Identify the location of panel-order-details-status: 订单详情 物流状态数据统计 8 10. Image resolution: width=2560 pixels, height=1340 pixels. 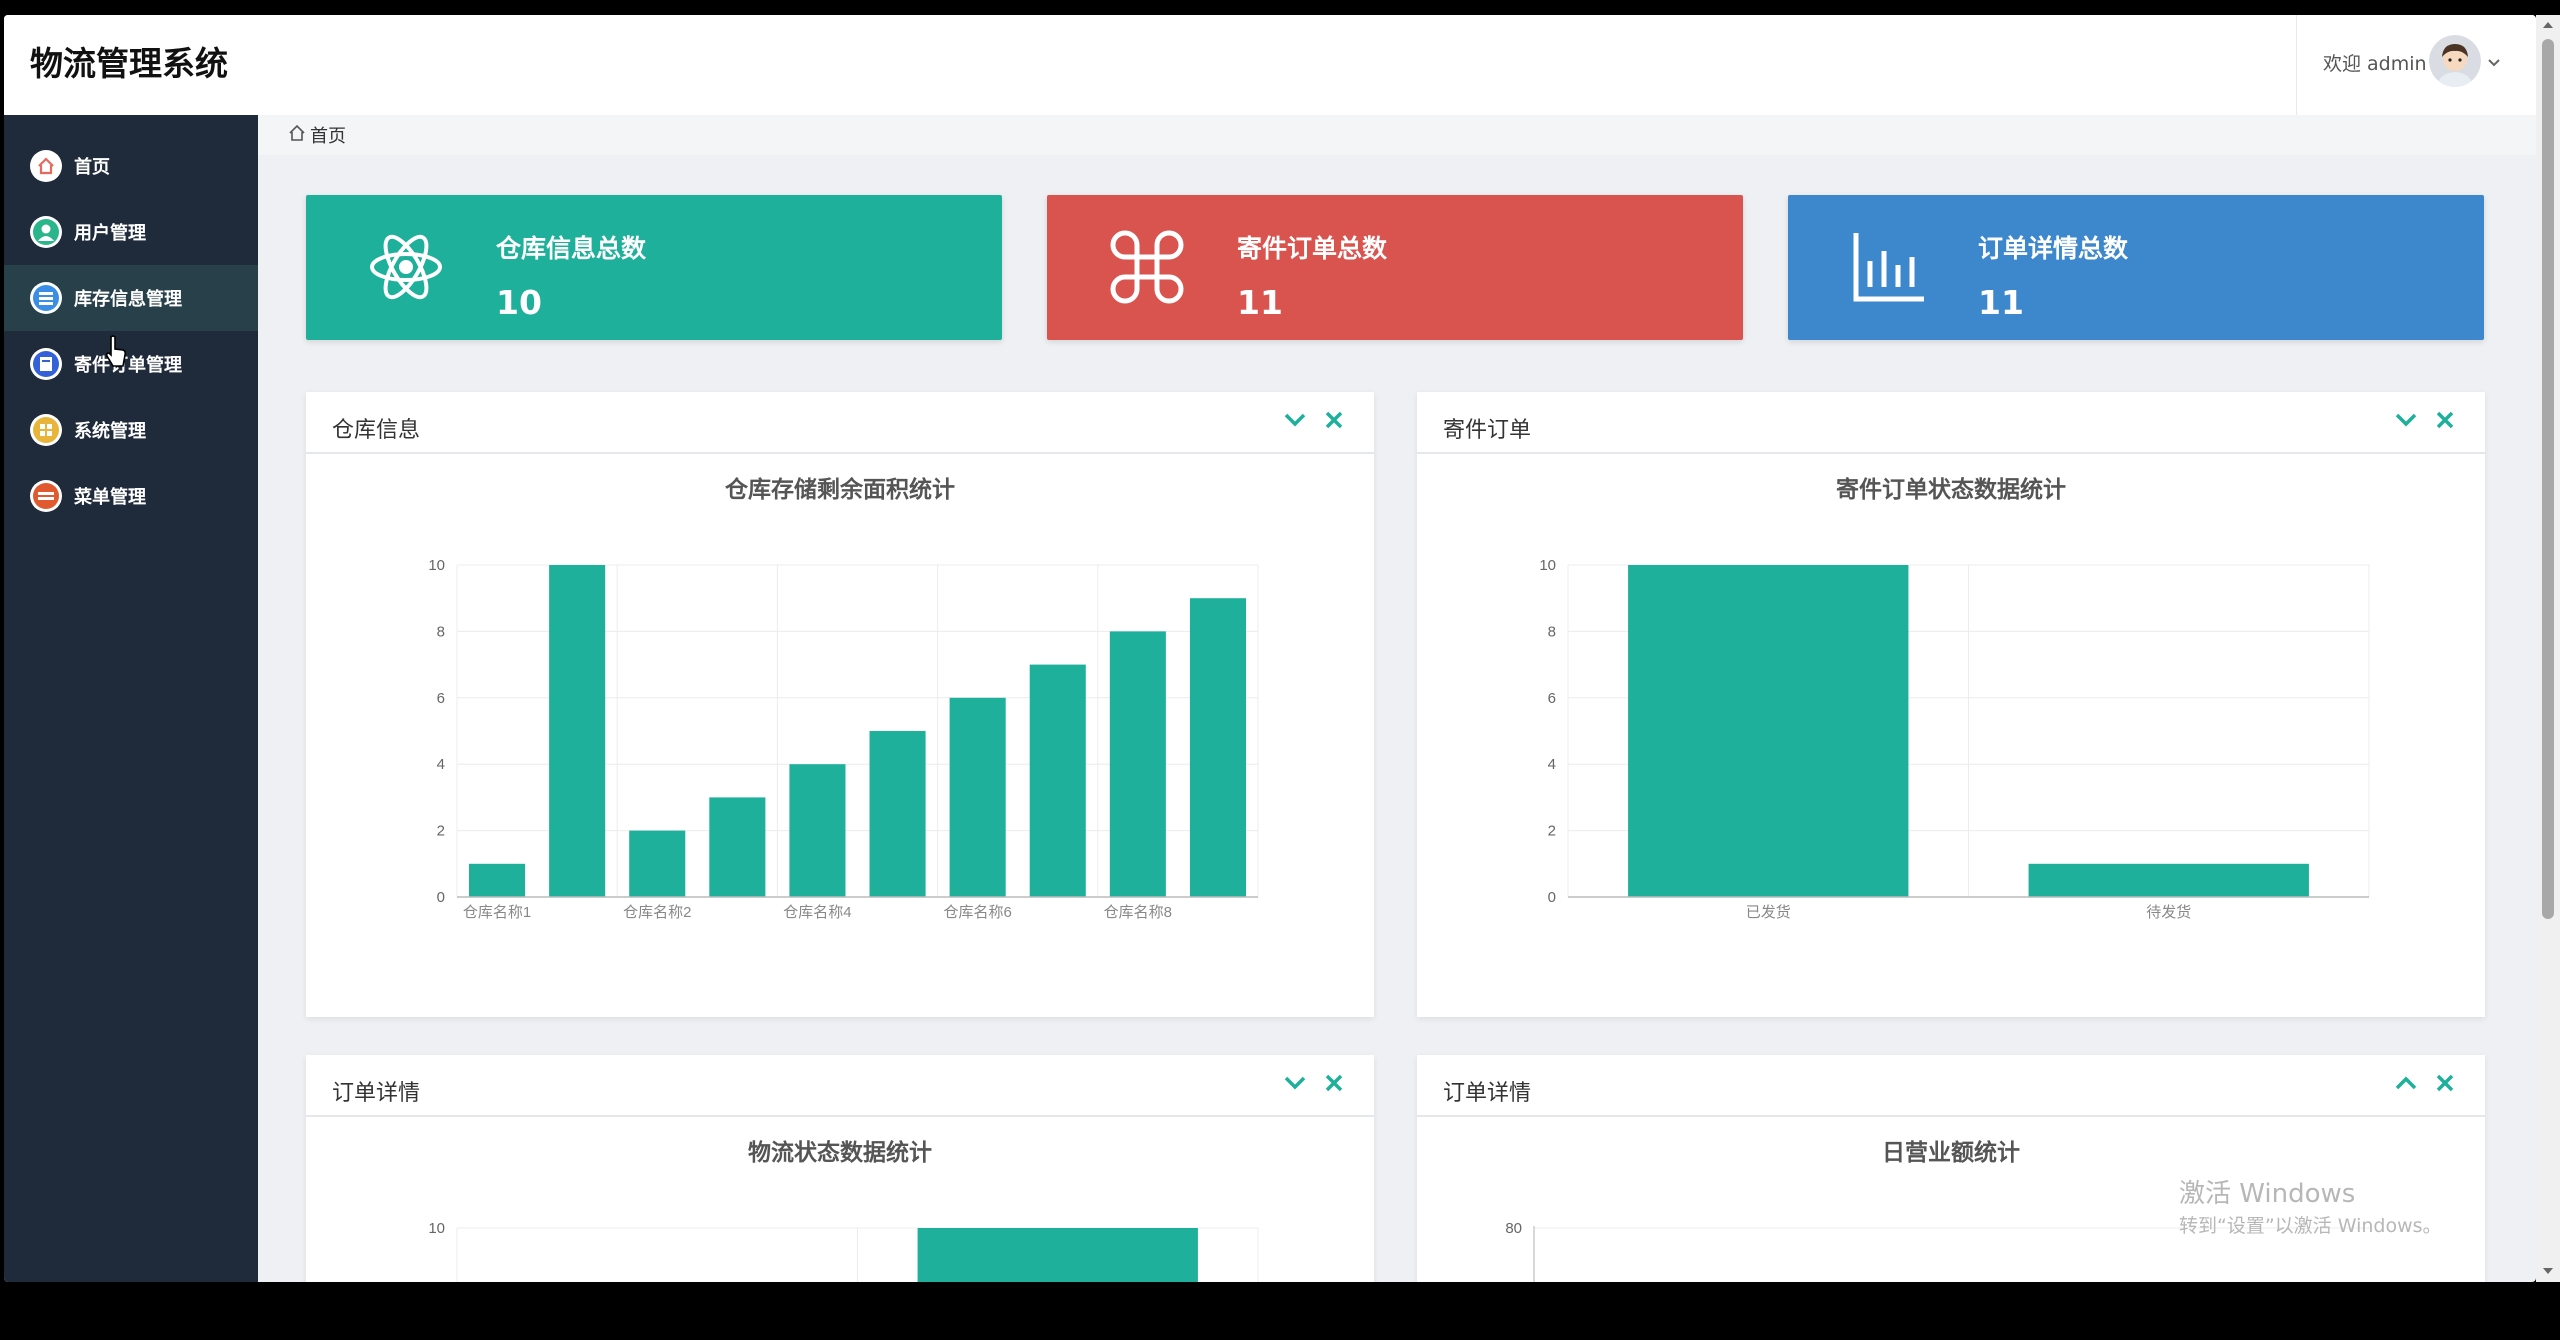
(840, 1168).